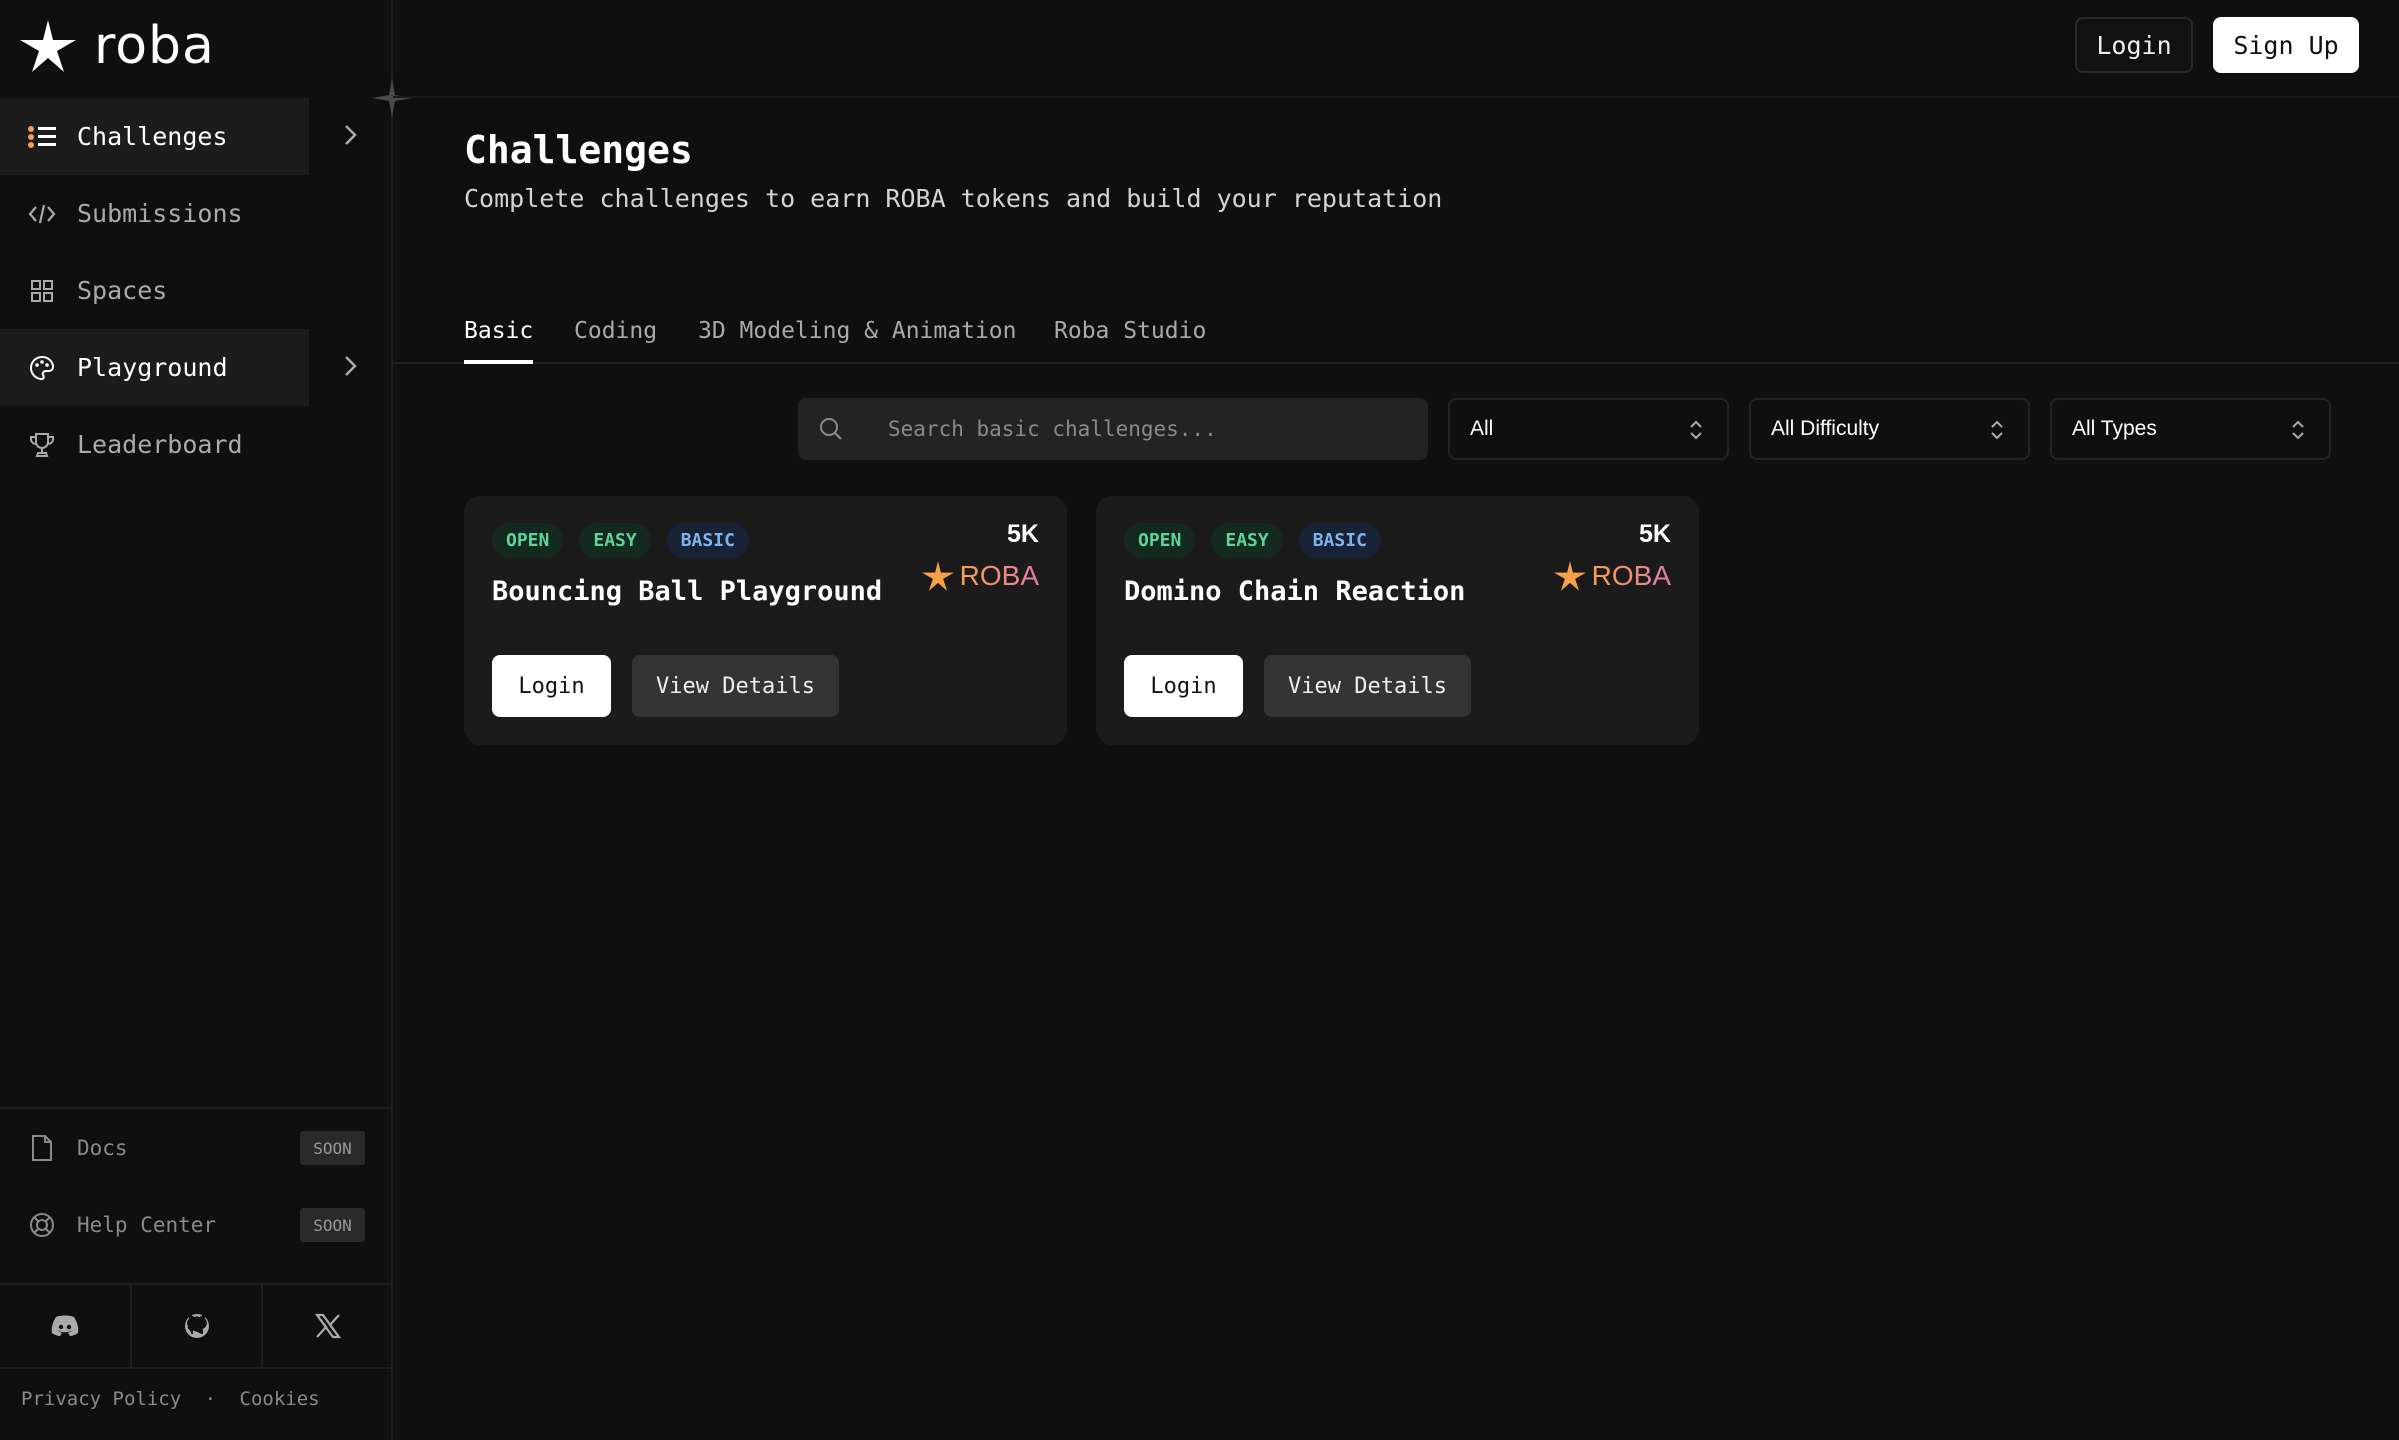 The width and height of the screenshot is (2399, 1440). Describe the element at coordinates (152, 136) in the screenshot. I see `sidebar-item-label: Challenges` at that location.